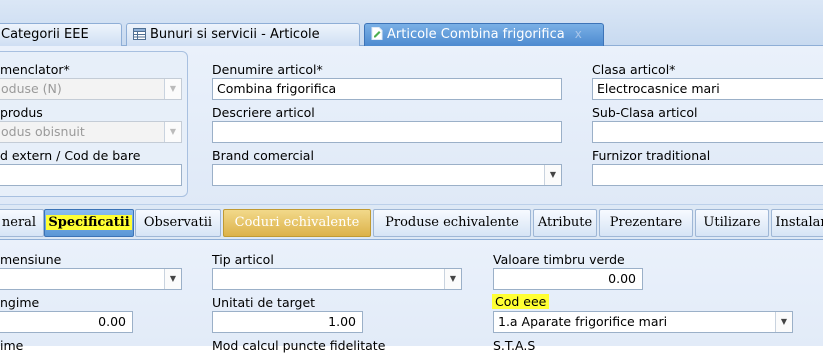 This screenshot has width=823, height=353. I want to click on subclasa-label: Sub-Clasa articol, so click(645, 112).